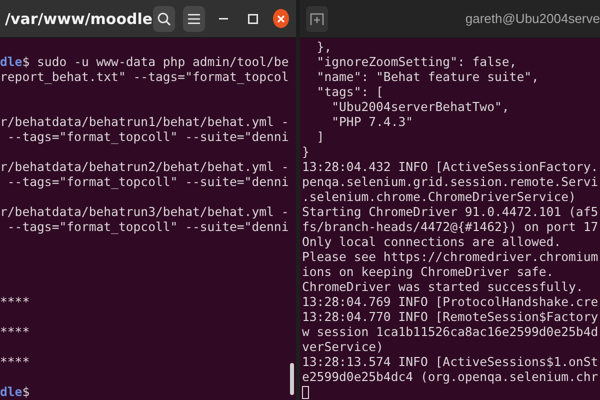 Image resolution: width=600 pixels, height=400 pixels. Describe the element at coordinates (416, 62) in the screenshot. I see `output-line: "ignoreZoomSetting": false,` at that location.